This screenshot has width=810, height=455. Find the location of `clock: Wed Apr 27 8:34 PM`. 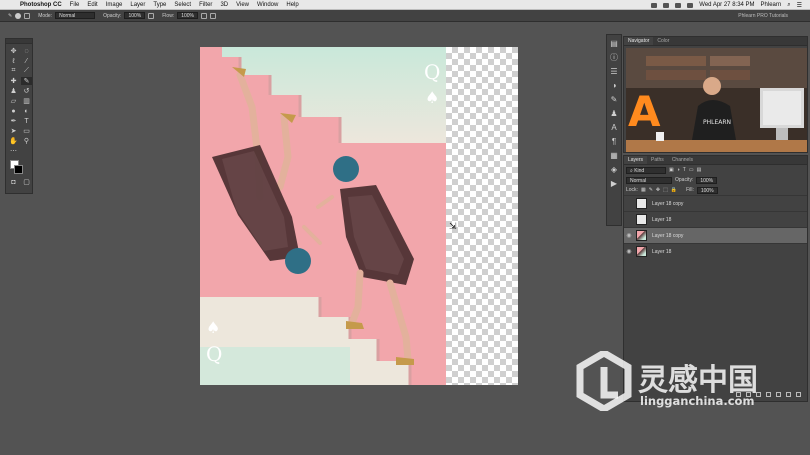

clock: Wed Apr 27 8:34 PM is located at coordinates (726, 5).